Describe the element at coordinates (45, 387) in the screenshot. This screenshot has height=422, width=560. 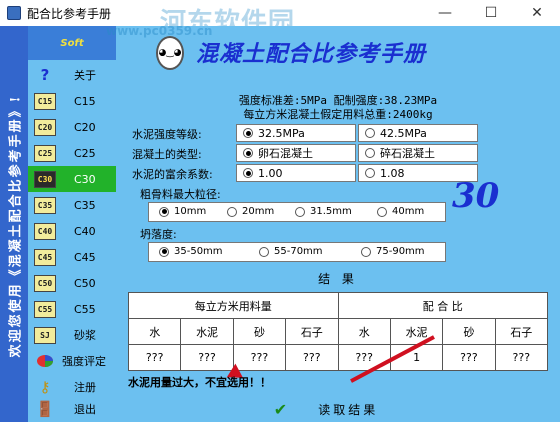
I see `key-icon: ⚷` at that location.